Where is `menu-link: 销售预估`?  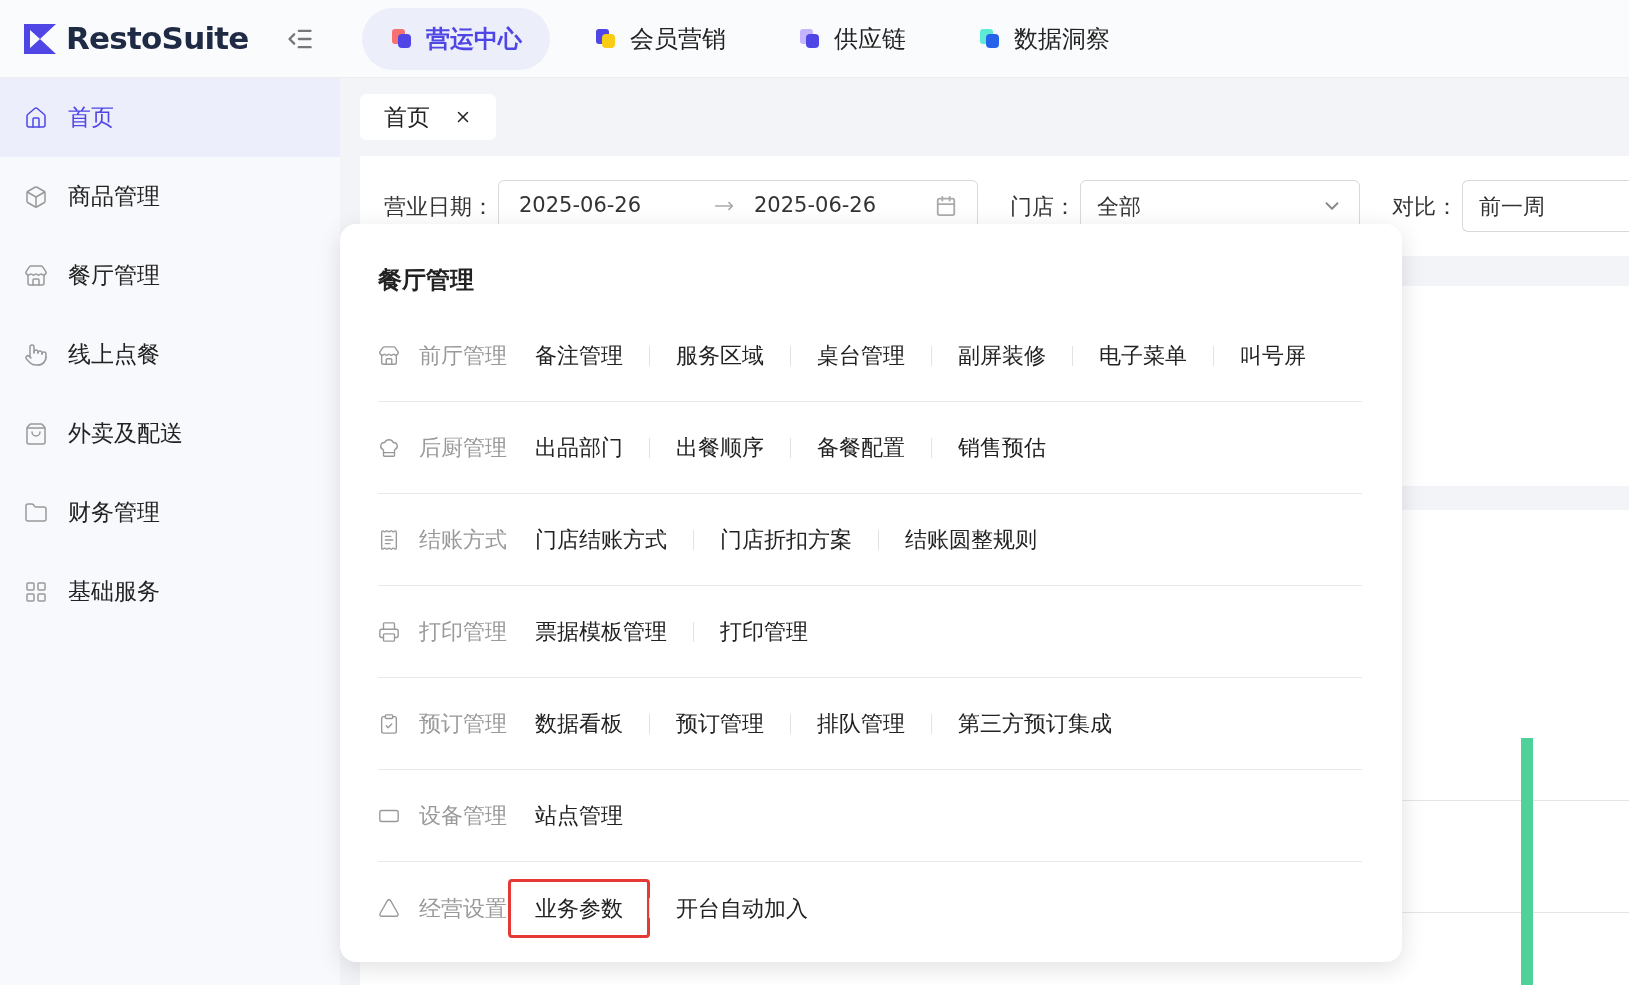
menu-link: 销售预估 is located at coordinates (1002, 447).